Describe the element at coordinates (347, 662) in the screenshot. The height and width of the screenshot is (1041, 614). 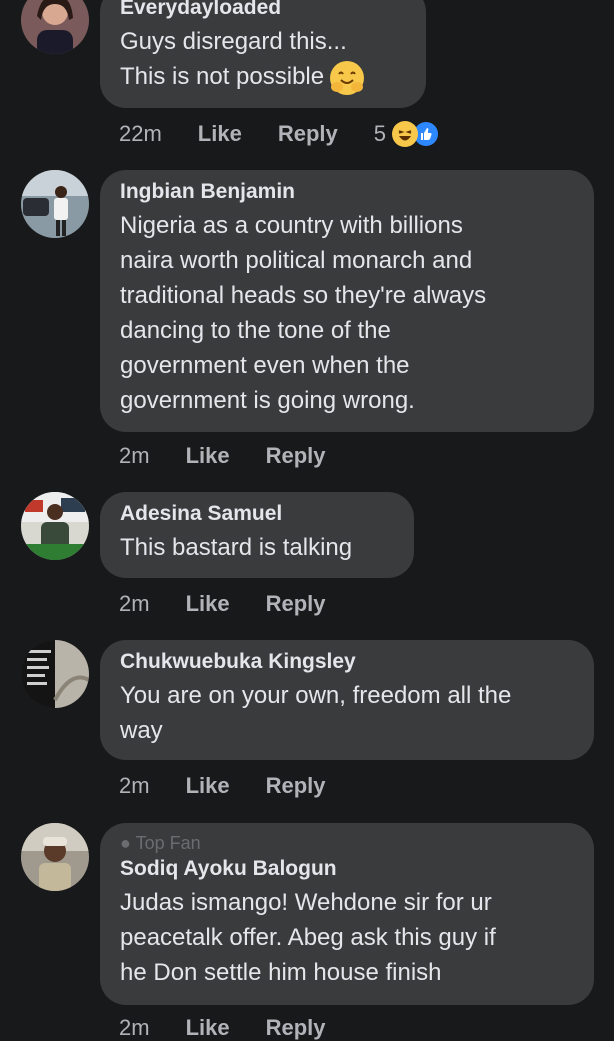
I see `comment-author: Chukwuebuka Kingsley` at that location.